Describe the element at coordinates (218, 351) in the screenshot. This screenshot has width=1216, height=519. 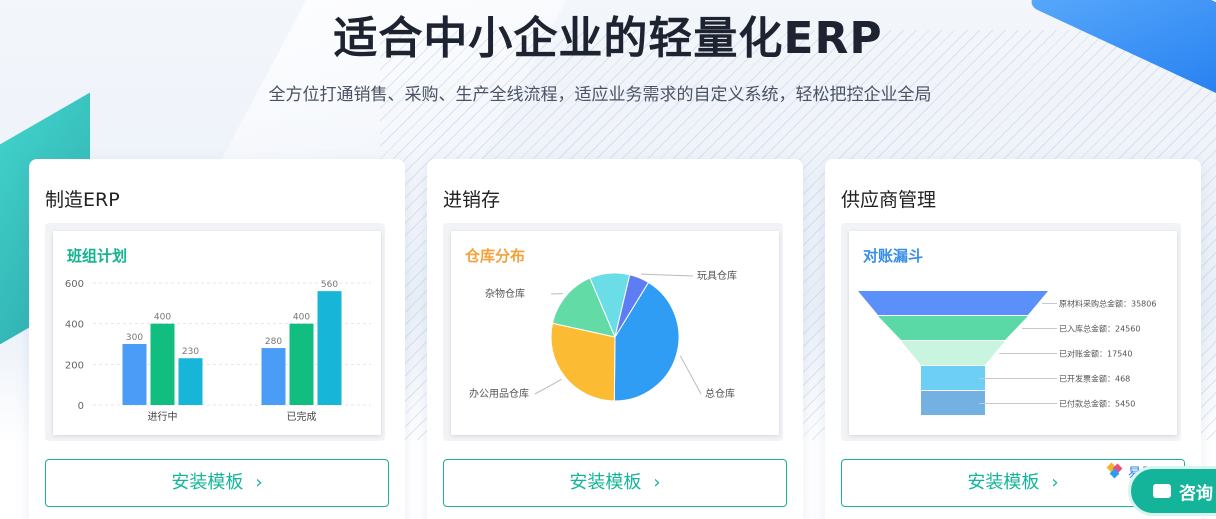
I see `bar-chart: 0 200 400 600 300 400 230 进行中 280 400 560 已完成` at that location.